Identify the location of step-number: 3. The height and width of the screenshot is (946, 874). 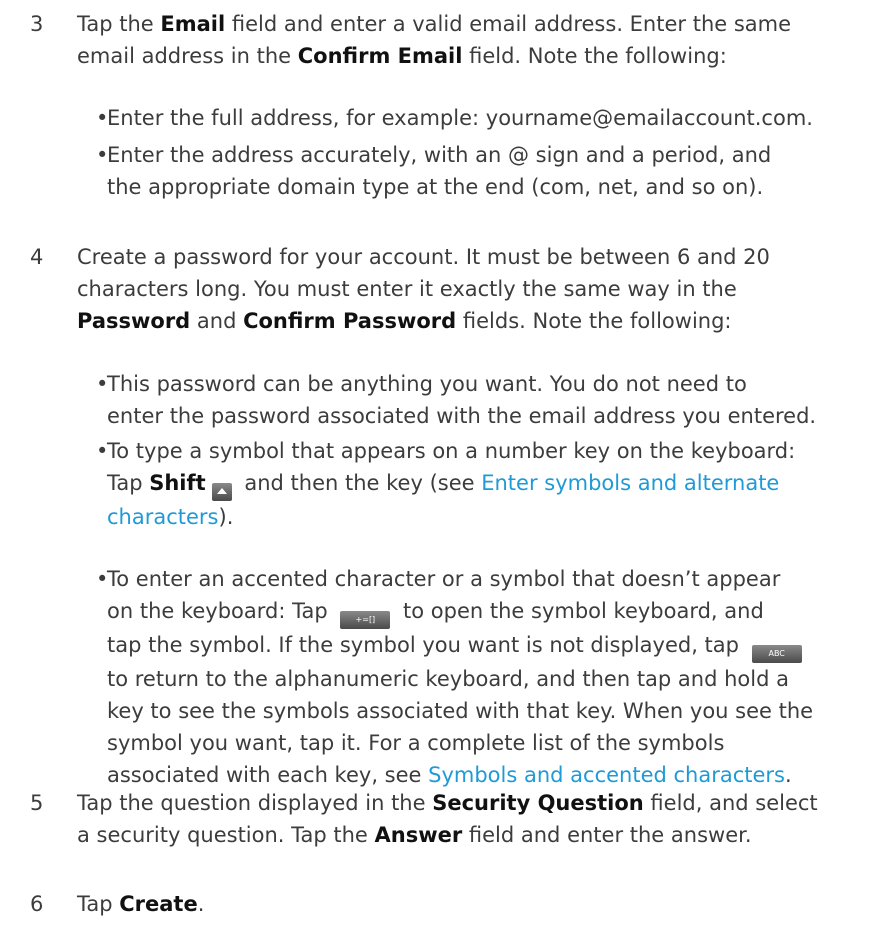
(37, 24).